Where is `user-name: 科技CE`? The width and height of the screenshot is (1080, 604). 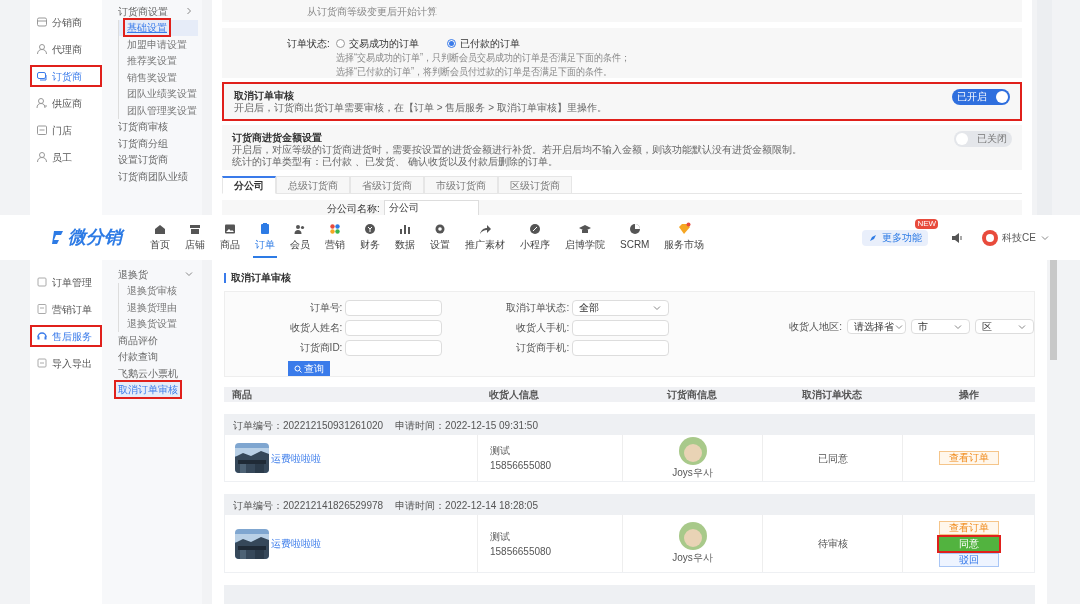 user-name: 科技CE is located at coordinates (1019, 237).